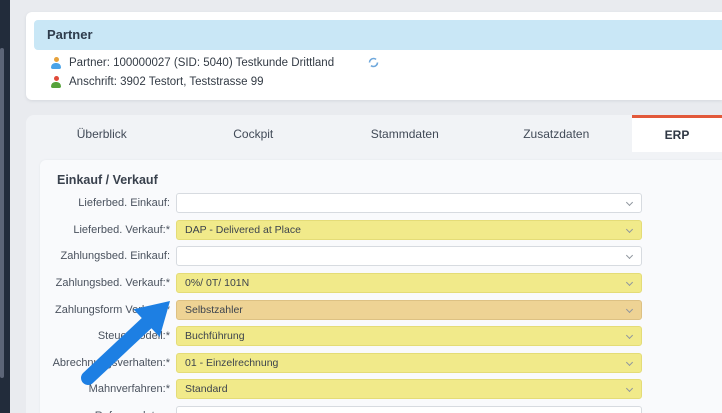 This screenshot has height=413, width=722. Describe the element at coordinates (5, 206) in the screenshot. I see `left-scrollbar-rail` at that location.